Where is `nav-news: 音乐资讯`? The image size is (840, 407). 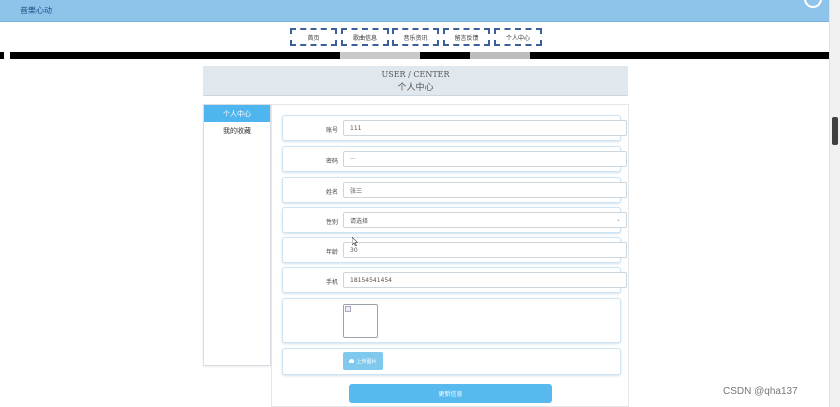 nav-news: 音乐资讯 is located at coordinates (415, 37).